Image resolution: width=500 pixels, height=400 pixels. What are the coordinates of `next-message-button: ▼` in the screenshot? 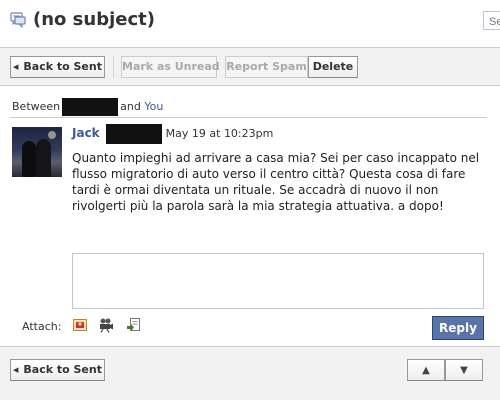 It's located at (464, 370).